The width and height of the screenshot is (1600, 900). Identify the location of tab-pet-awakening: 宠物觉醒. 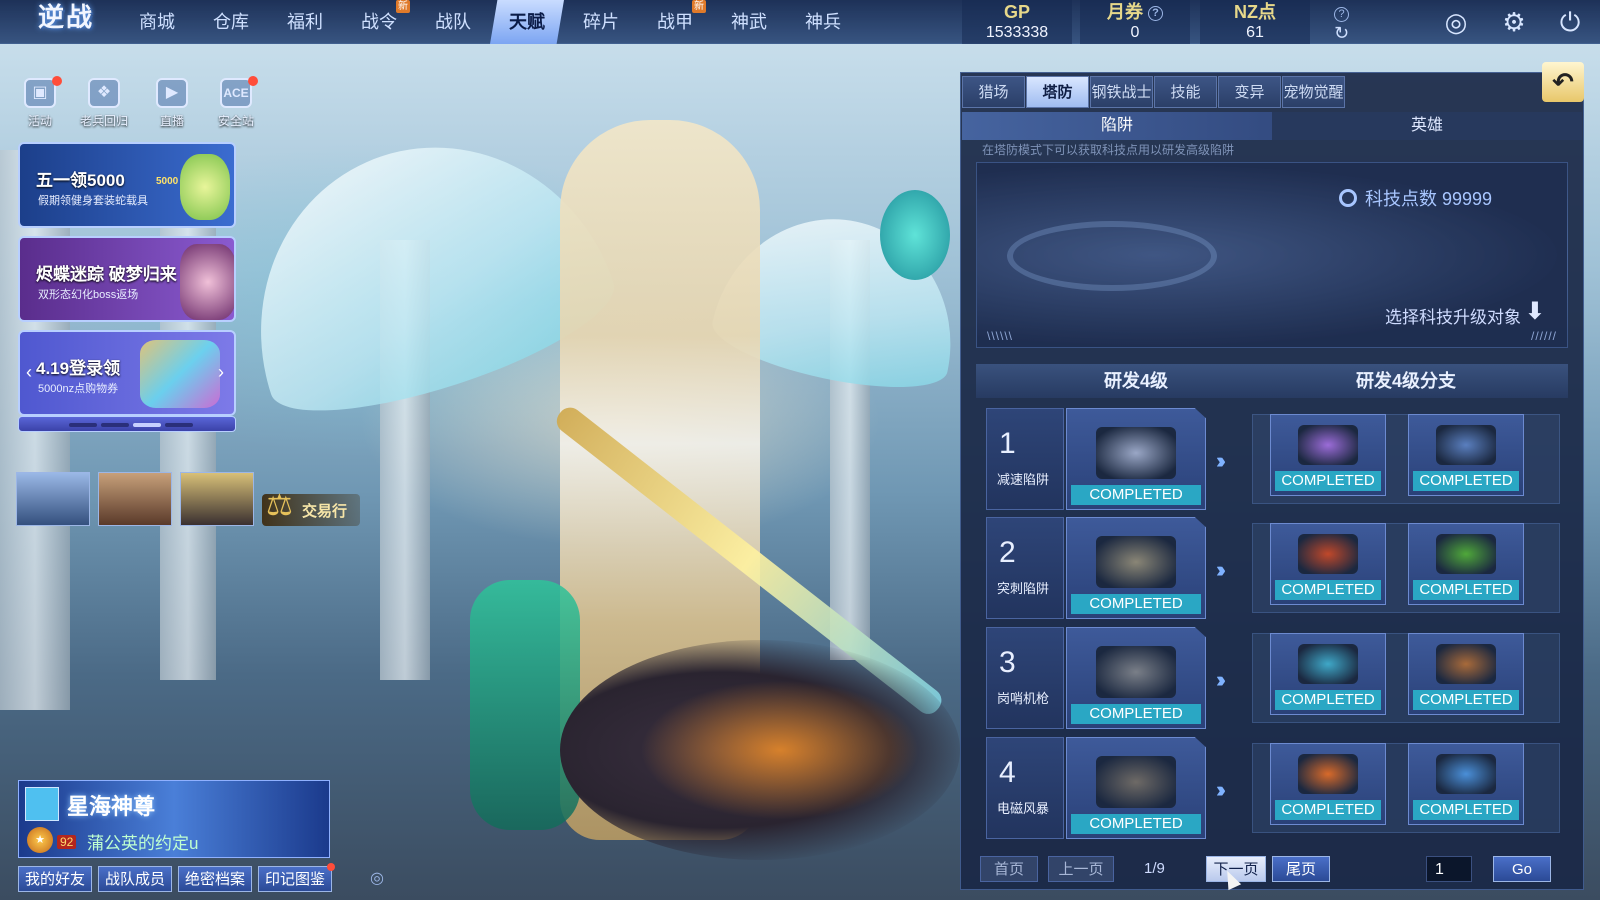
(1313, 92).